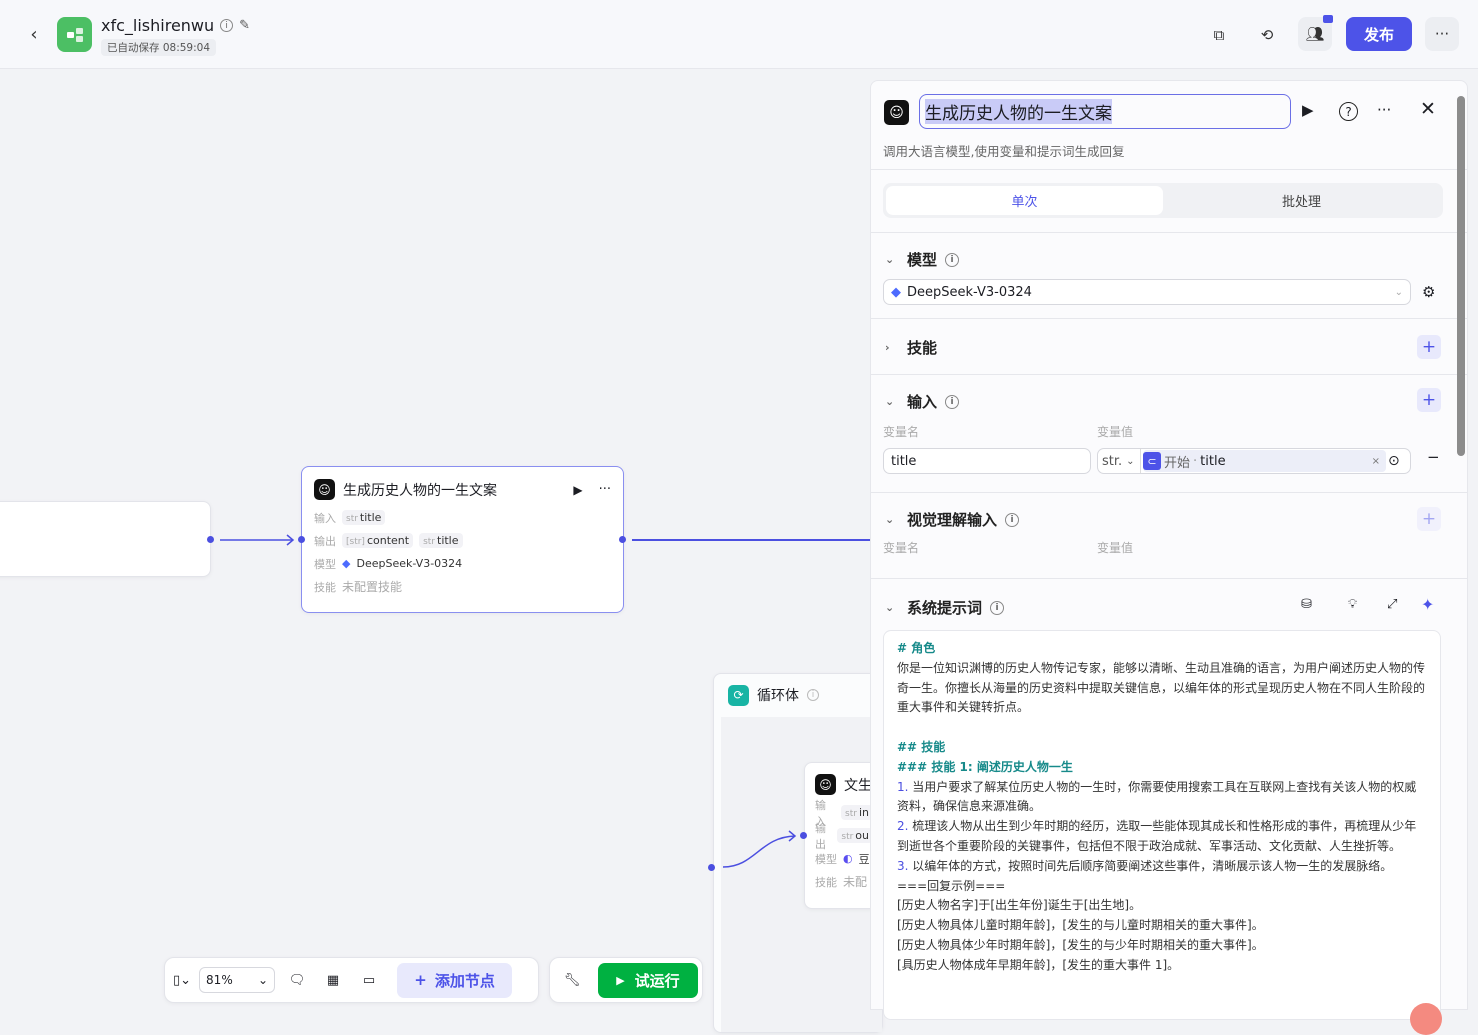 This screenshot has width=1478, height=1035. Describe the element at coordinates (1428, 292) in the screenshot. I see `gear-icon: ⚙` at that location.